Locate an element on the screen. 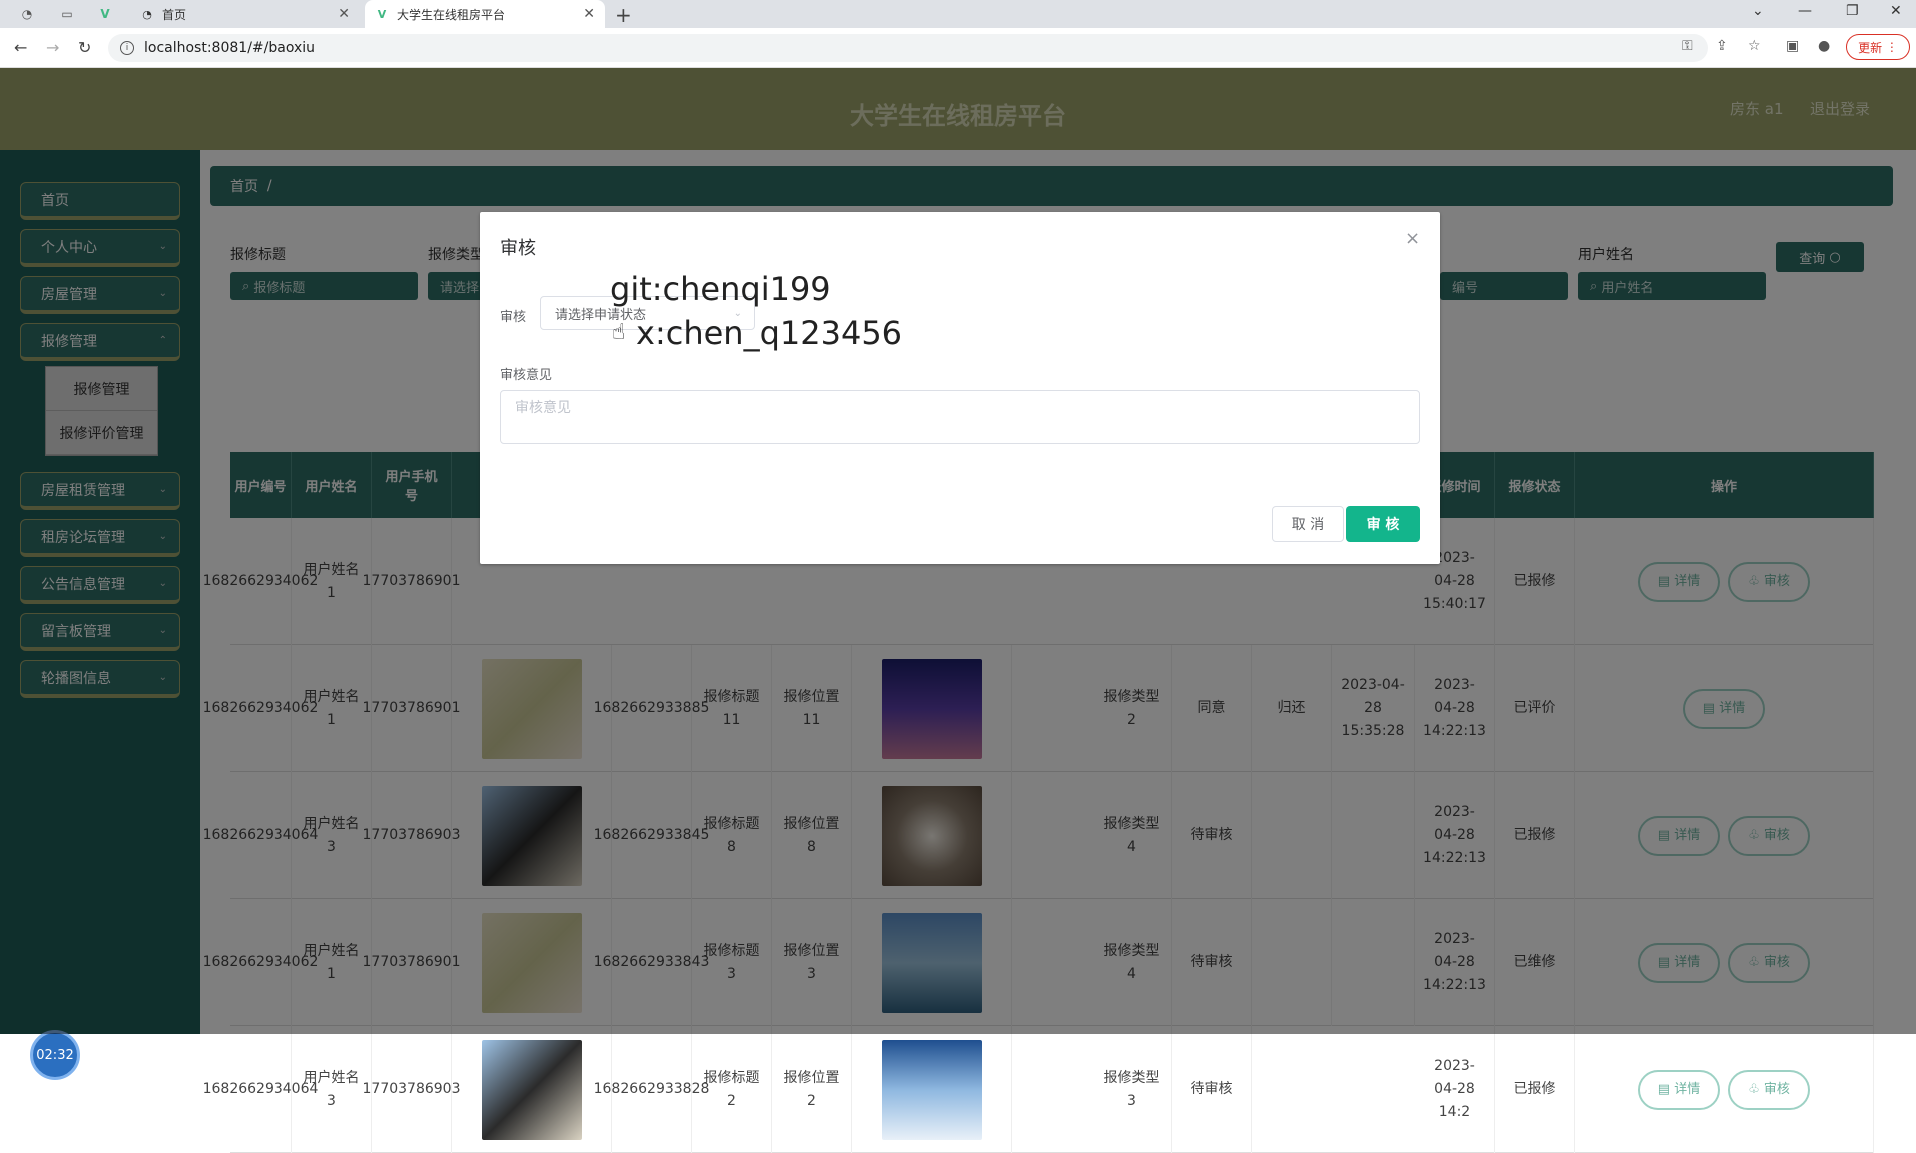 This screenshot has height=1153, width=1916. reload-icon: ↻ is located at coordinates (84, 47).